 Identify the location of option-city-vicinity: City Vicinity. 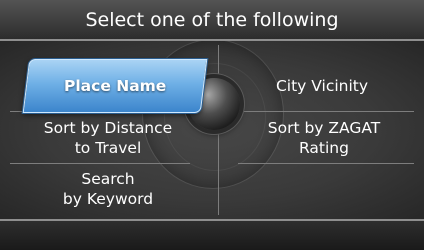
(322, 86).